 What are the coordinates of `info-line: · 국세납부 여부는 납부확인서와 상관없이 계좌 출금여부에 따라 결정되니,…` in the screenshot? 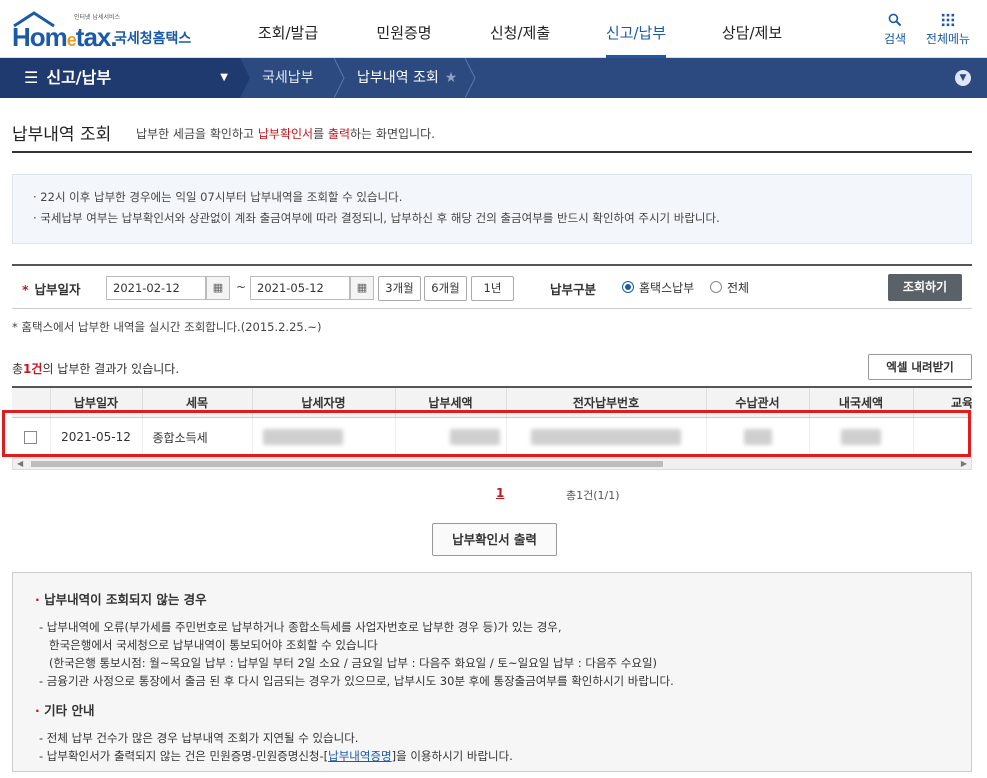 It's located at (376, 218).